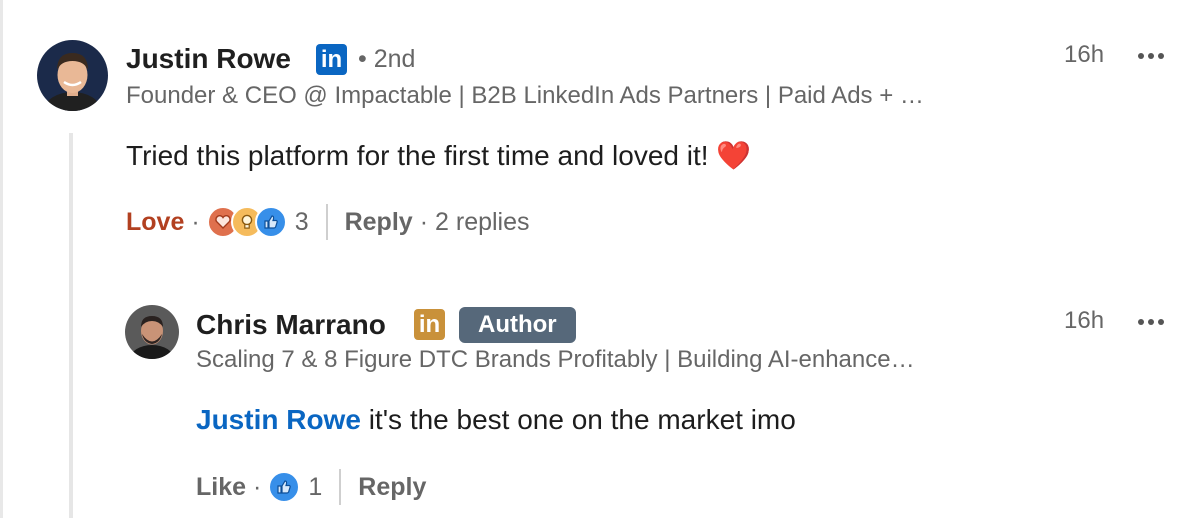  I want to click on reply-actions: Like · 1 Reply, so click(311, 487).